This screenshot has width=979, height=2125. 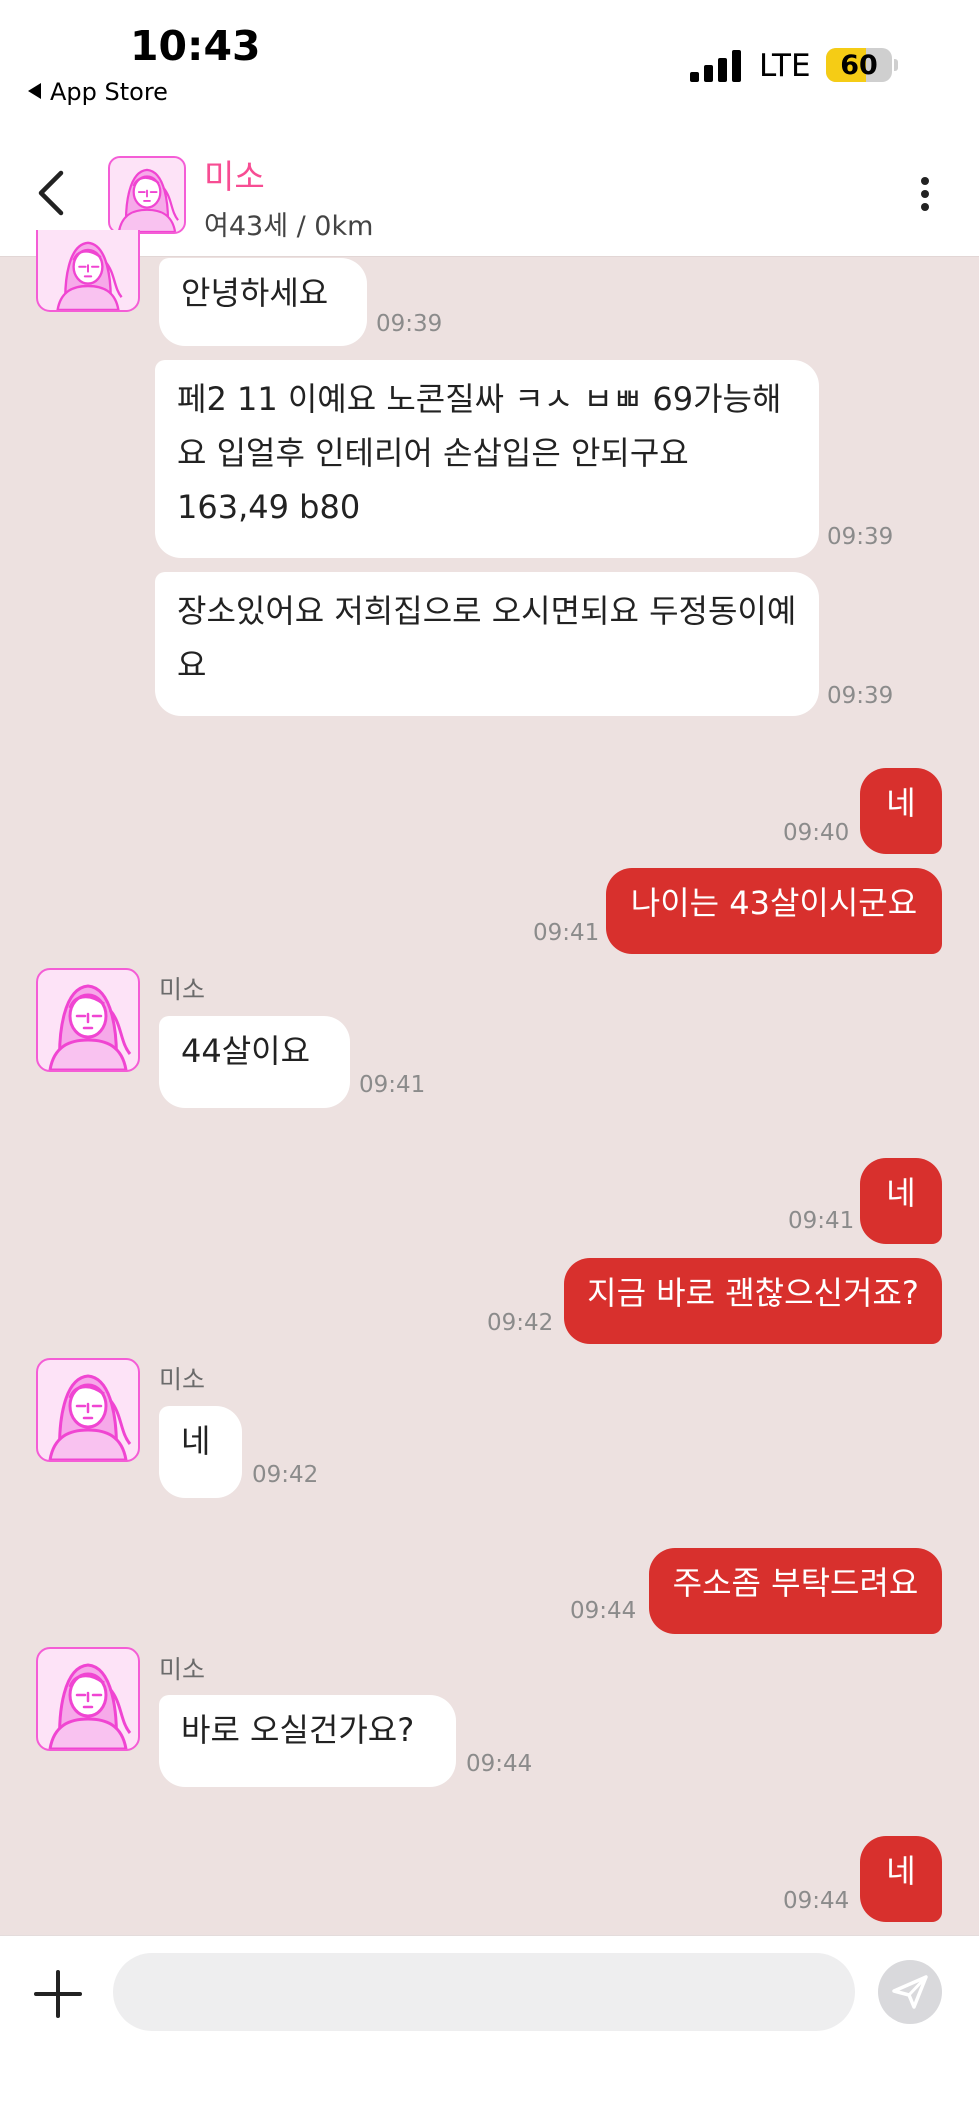 What do you see at coordinates (489, 65) in the screenshot?
I see `status-bar: 10:43 App Store LTE 60` at bounding box center [489, 65].